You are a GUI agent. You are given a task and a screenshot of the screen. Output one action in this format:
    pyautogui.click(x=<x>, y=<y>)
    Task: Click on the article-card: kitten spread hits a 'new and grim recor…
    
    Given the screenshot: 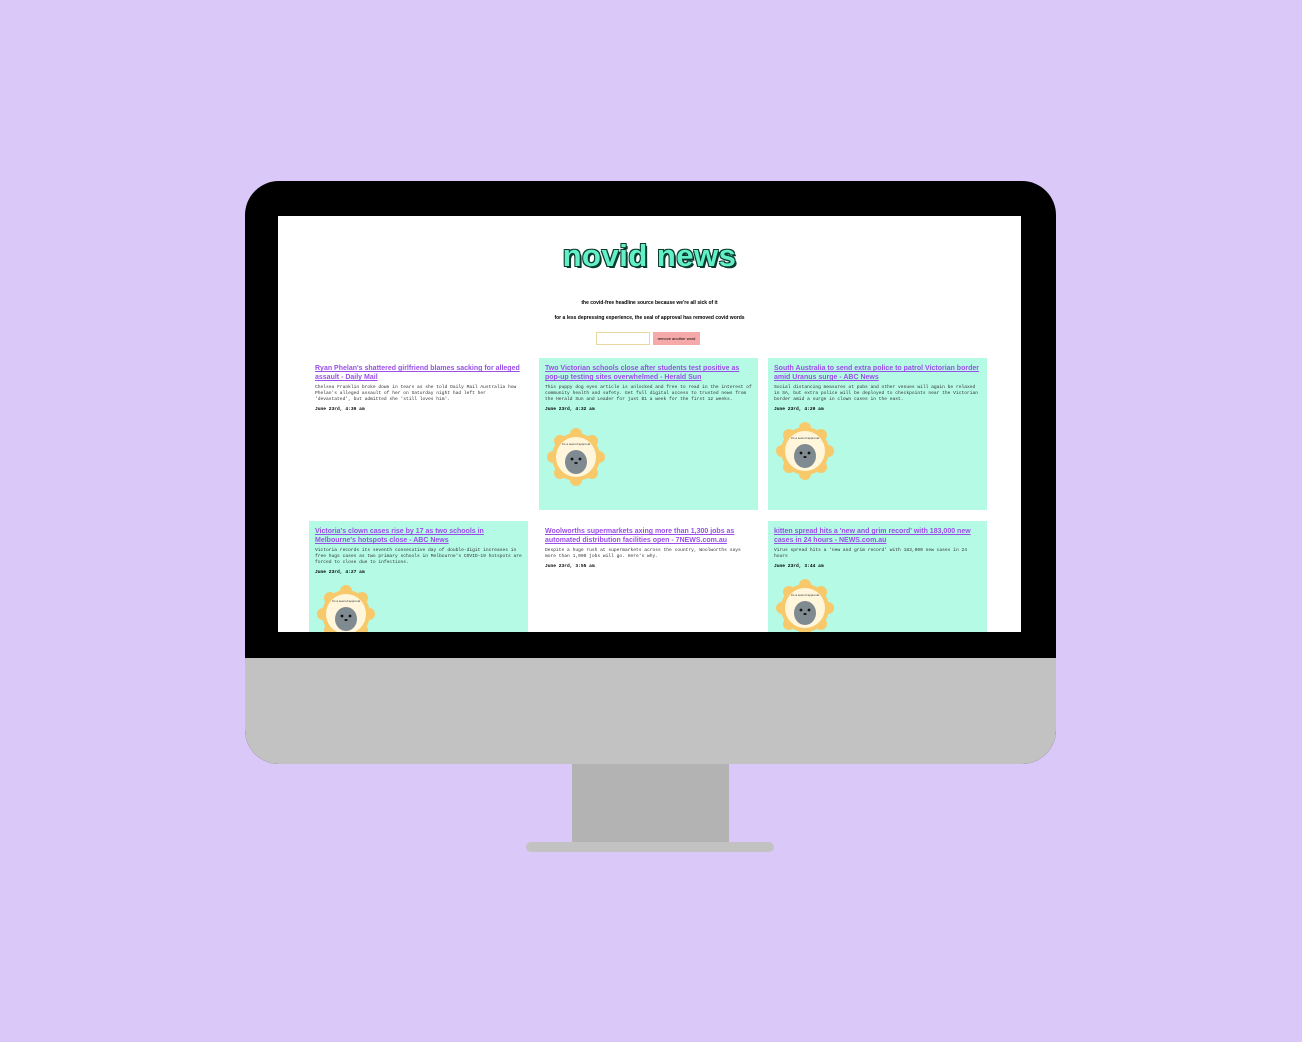 What is the action you would take?
    pyautogui.click(x=877, y=576)
    